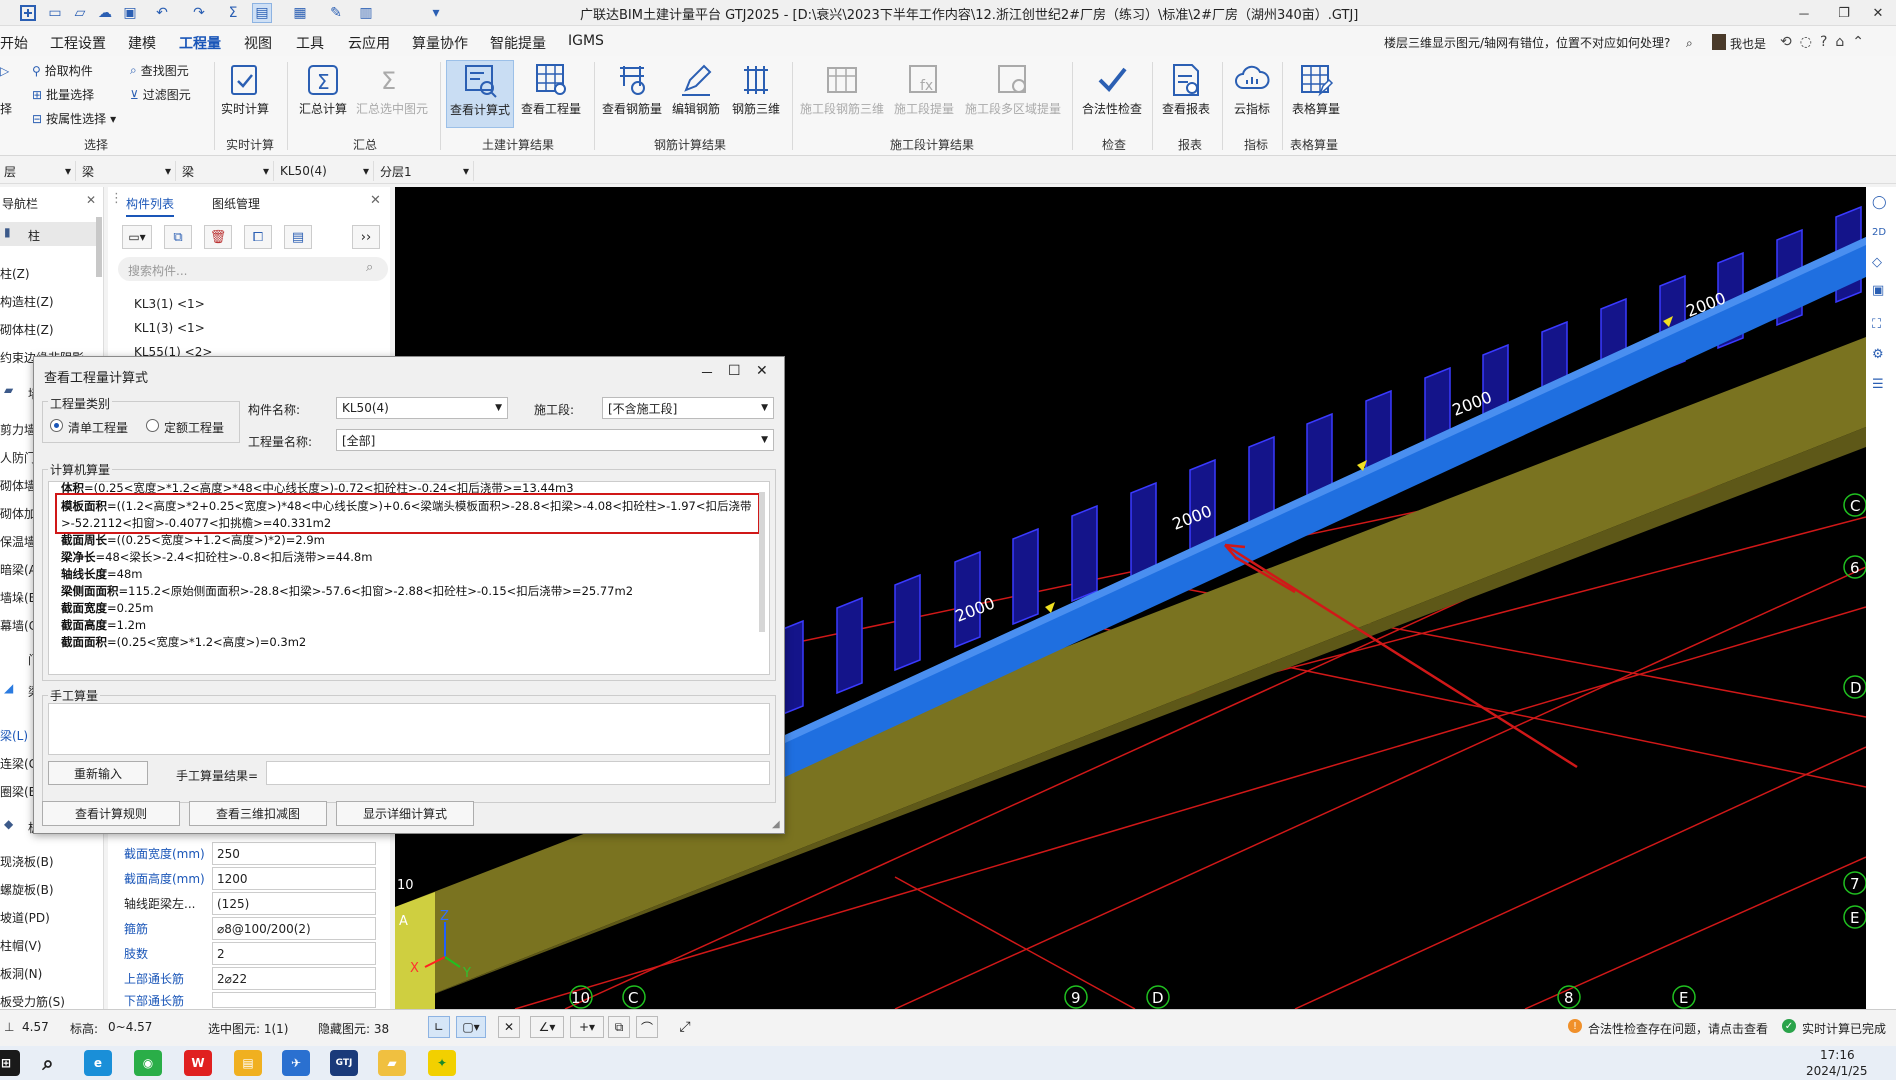  Describe the element at coordinates (509, 1027) in the screenshot. I see `cross-select-icon: ✕` at that location.